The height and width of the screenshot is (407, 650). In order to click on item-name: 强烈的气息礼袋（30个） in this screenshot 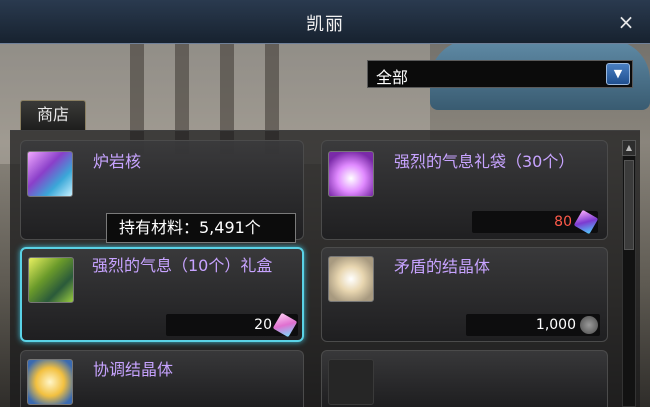, I will do `click(484, 161)`.